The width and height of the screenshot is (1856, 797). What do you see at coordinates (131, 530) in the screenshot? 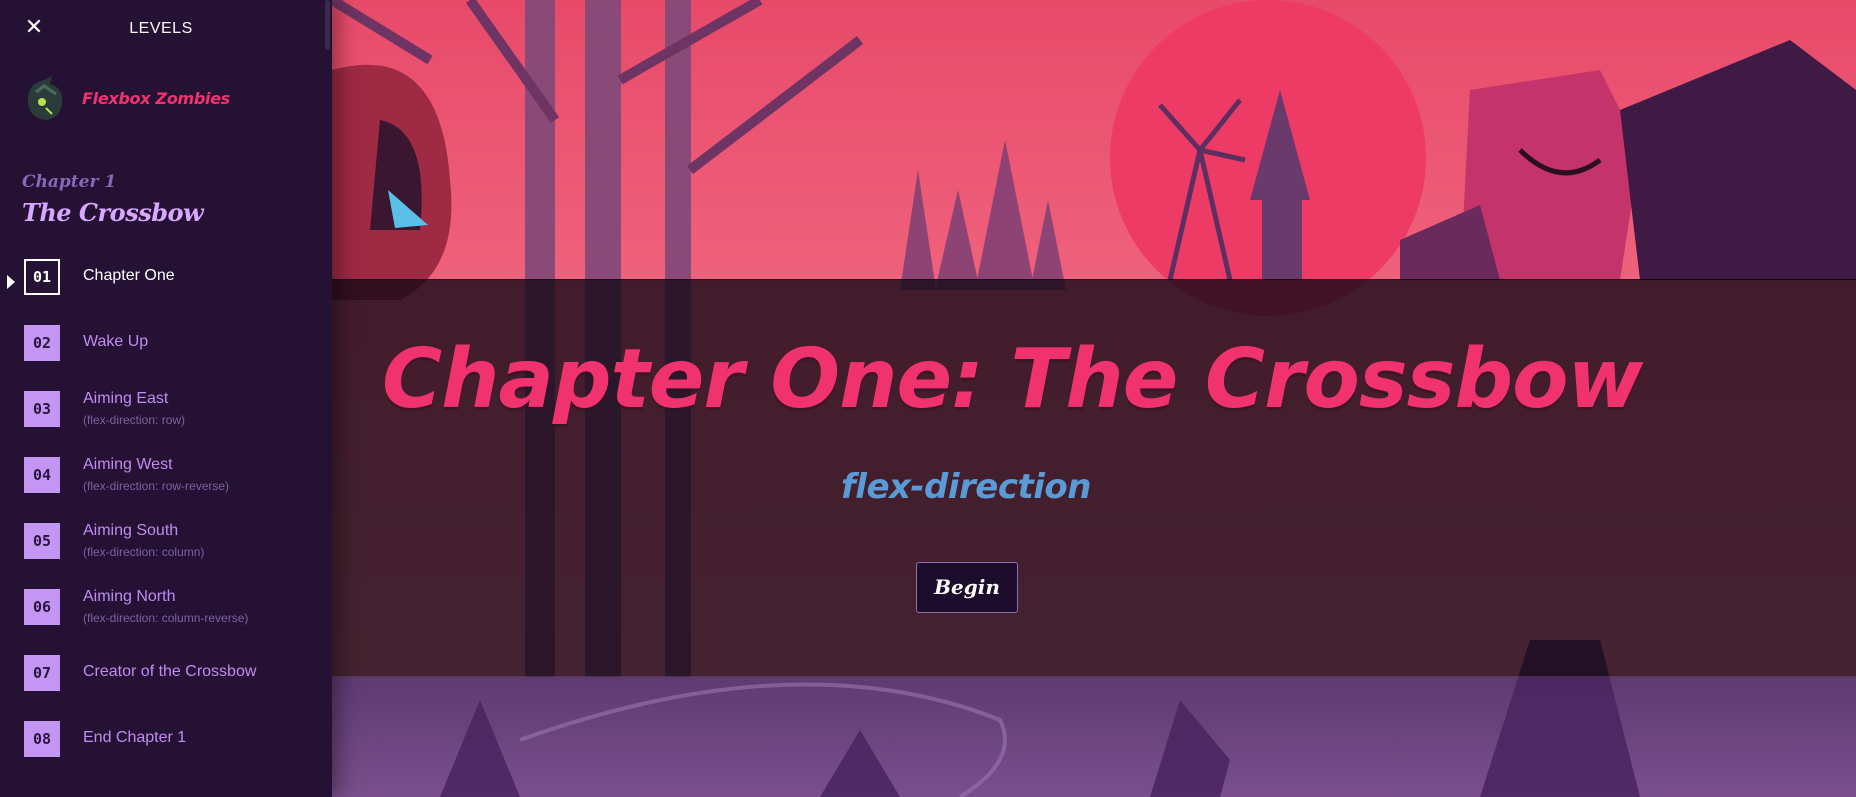
I see `level-label: Aiming South` at bounding box center [131, 530].